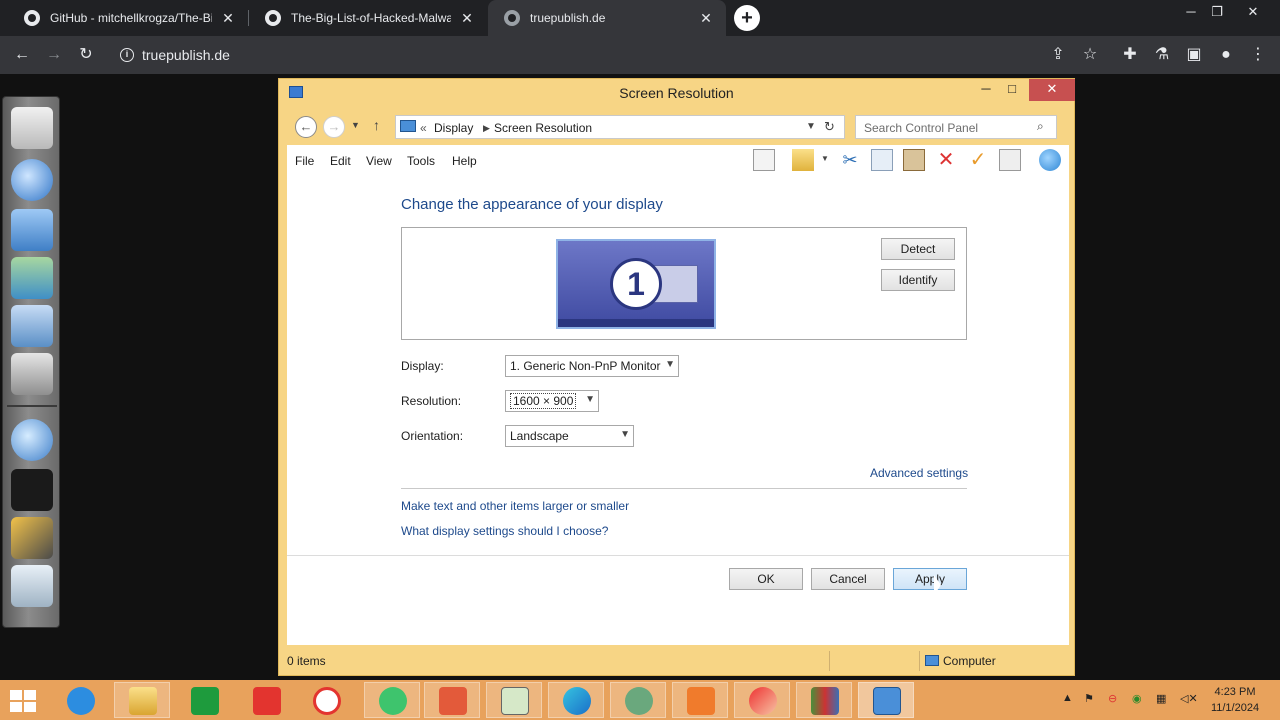 Image resolution: width=1280 pixels, height=720 pixels. What do you see at coordinates (453, 128) in the screenshot?
I see `breadcrumb-display: Display` at bounding box center [453, 128].